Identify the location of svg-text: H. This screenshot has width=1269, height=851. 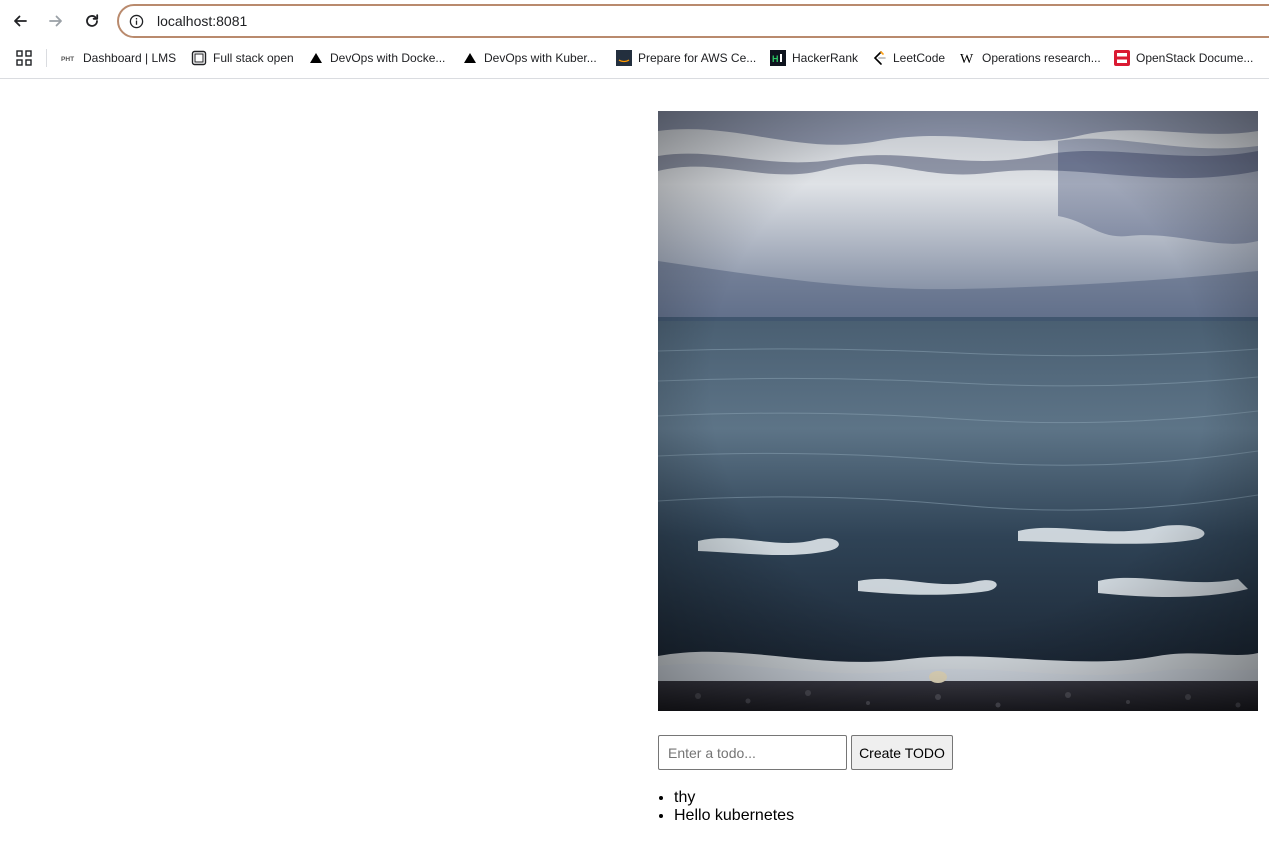
(775, 59).